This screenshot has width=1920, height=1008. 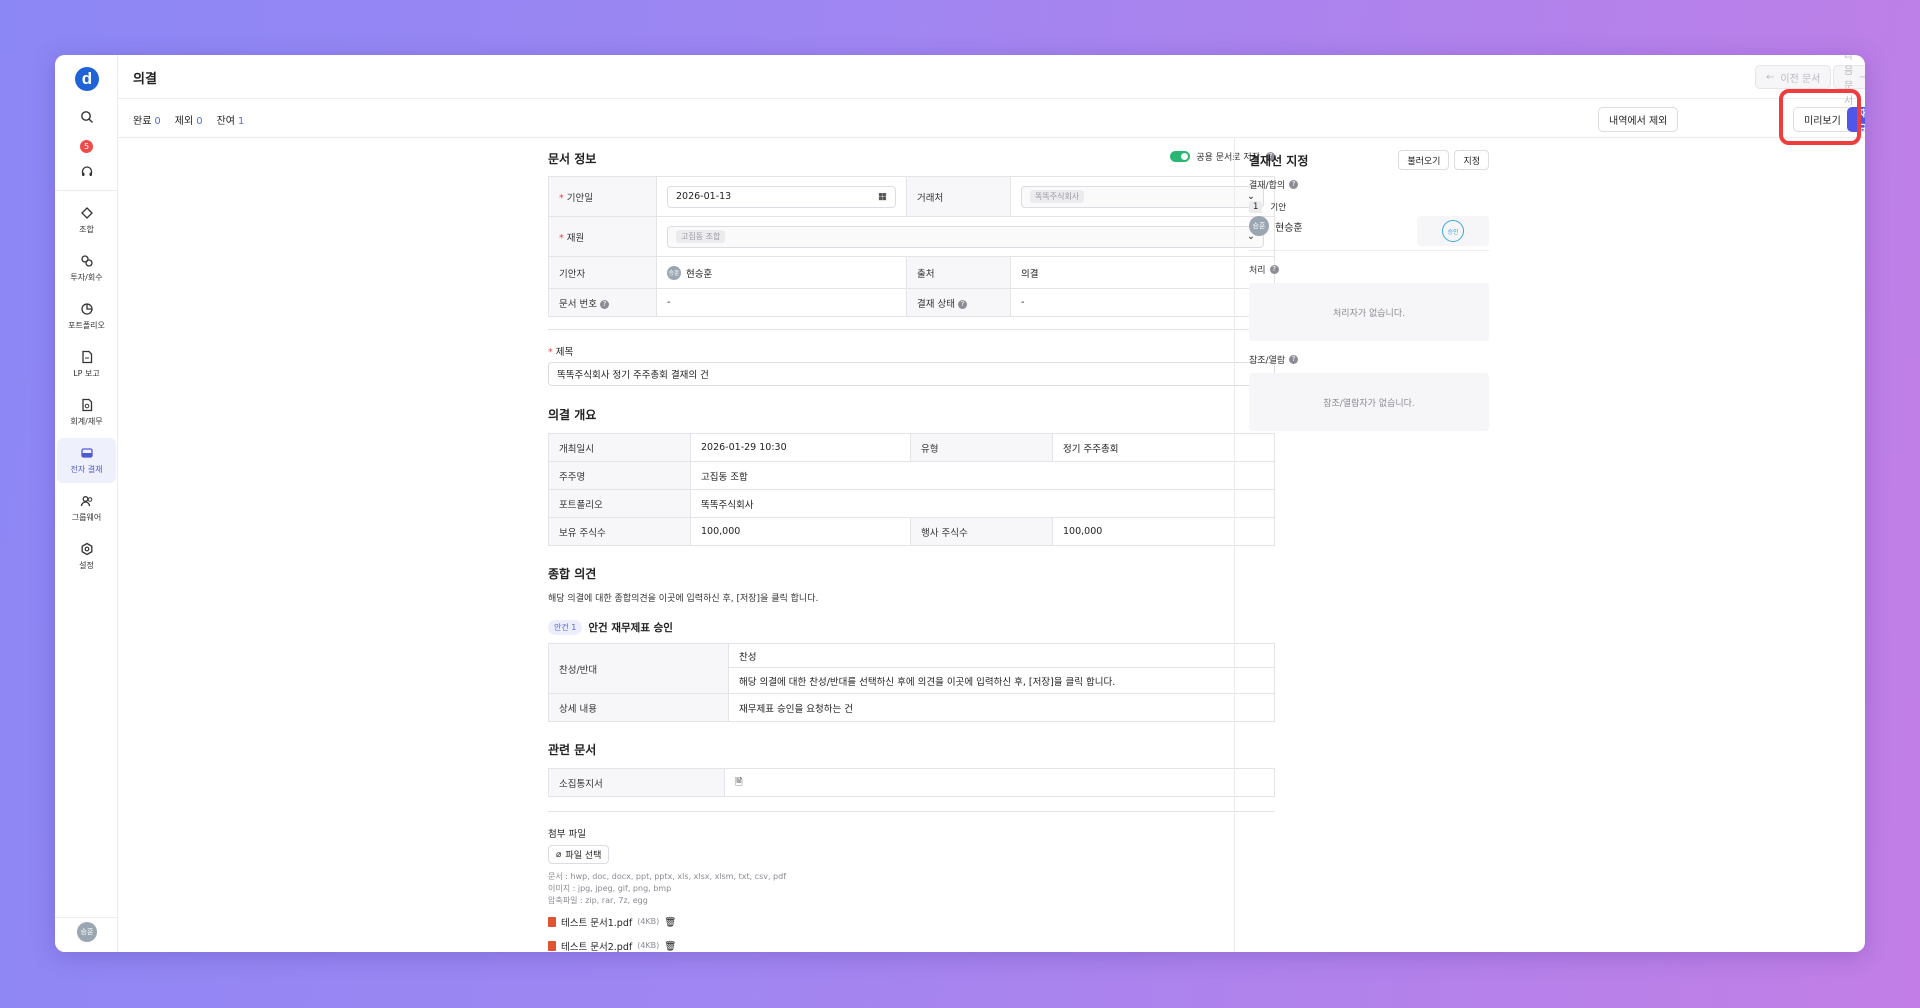 I want to click on approval-step: 1 기안, so click(x=1369, y=207).